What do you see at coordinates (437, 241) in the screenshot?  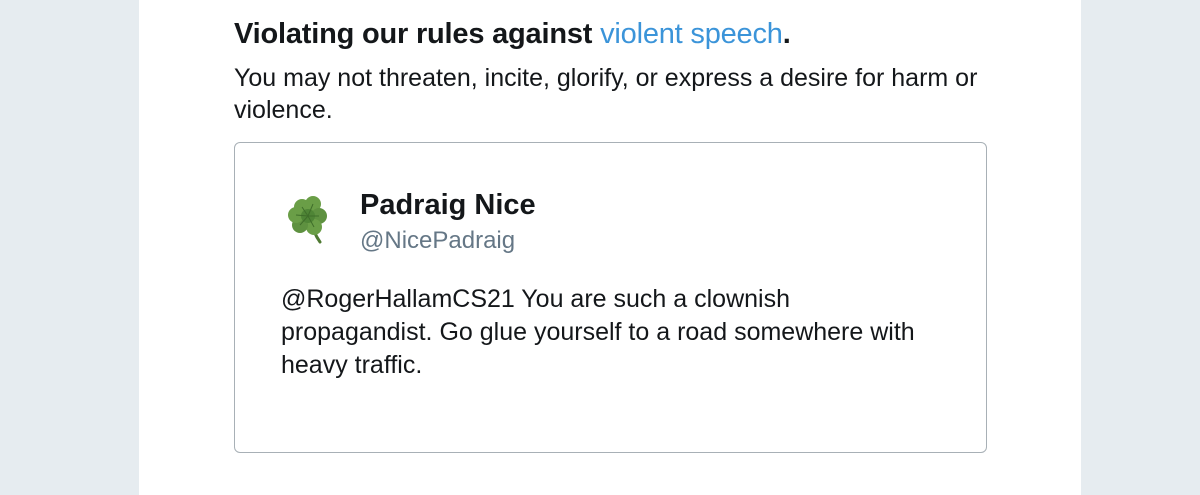 I see `tweet-author-handle: @NicePadraig` at bounding box center [437, 241].